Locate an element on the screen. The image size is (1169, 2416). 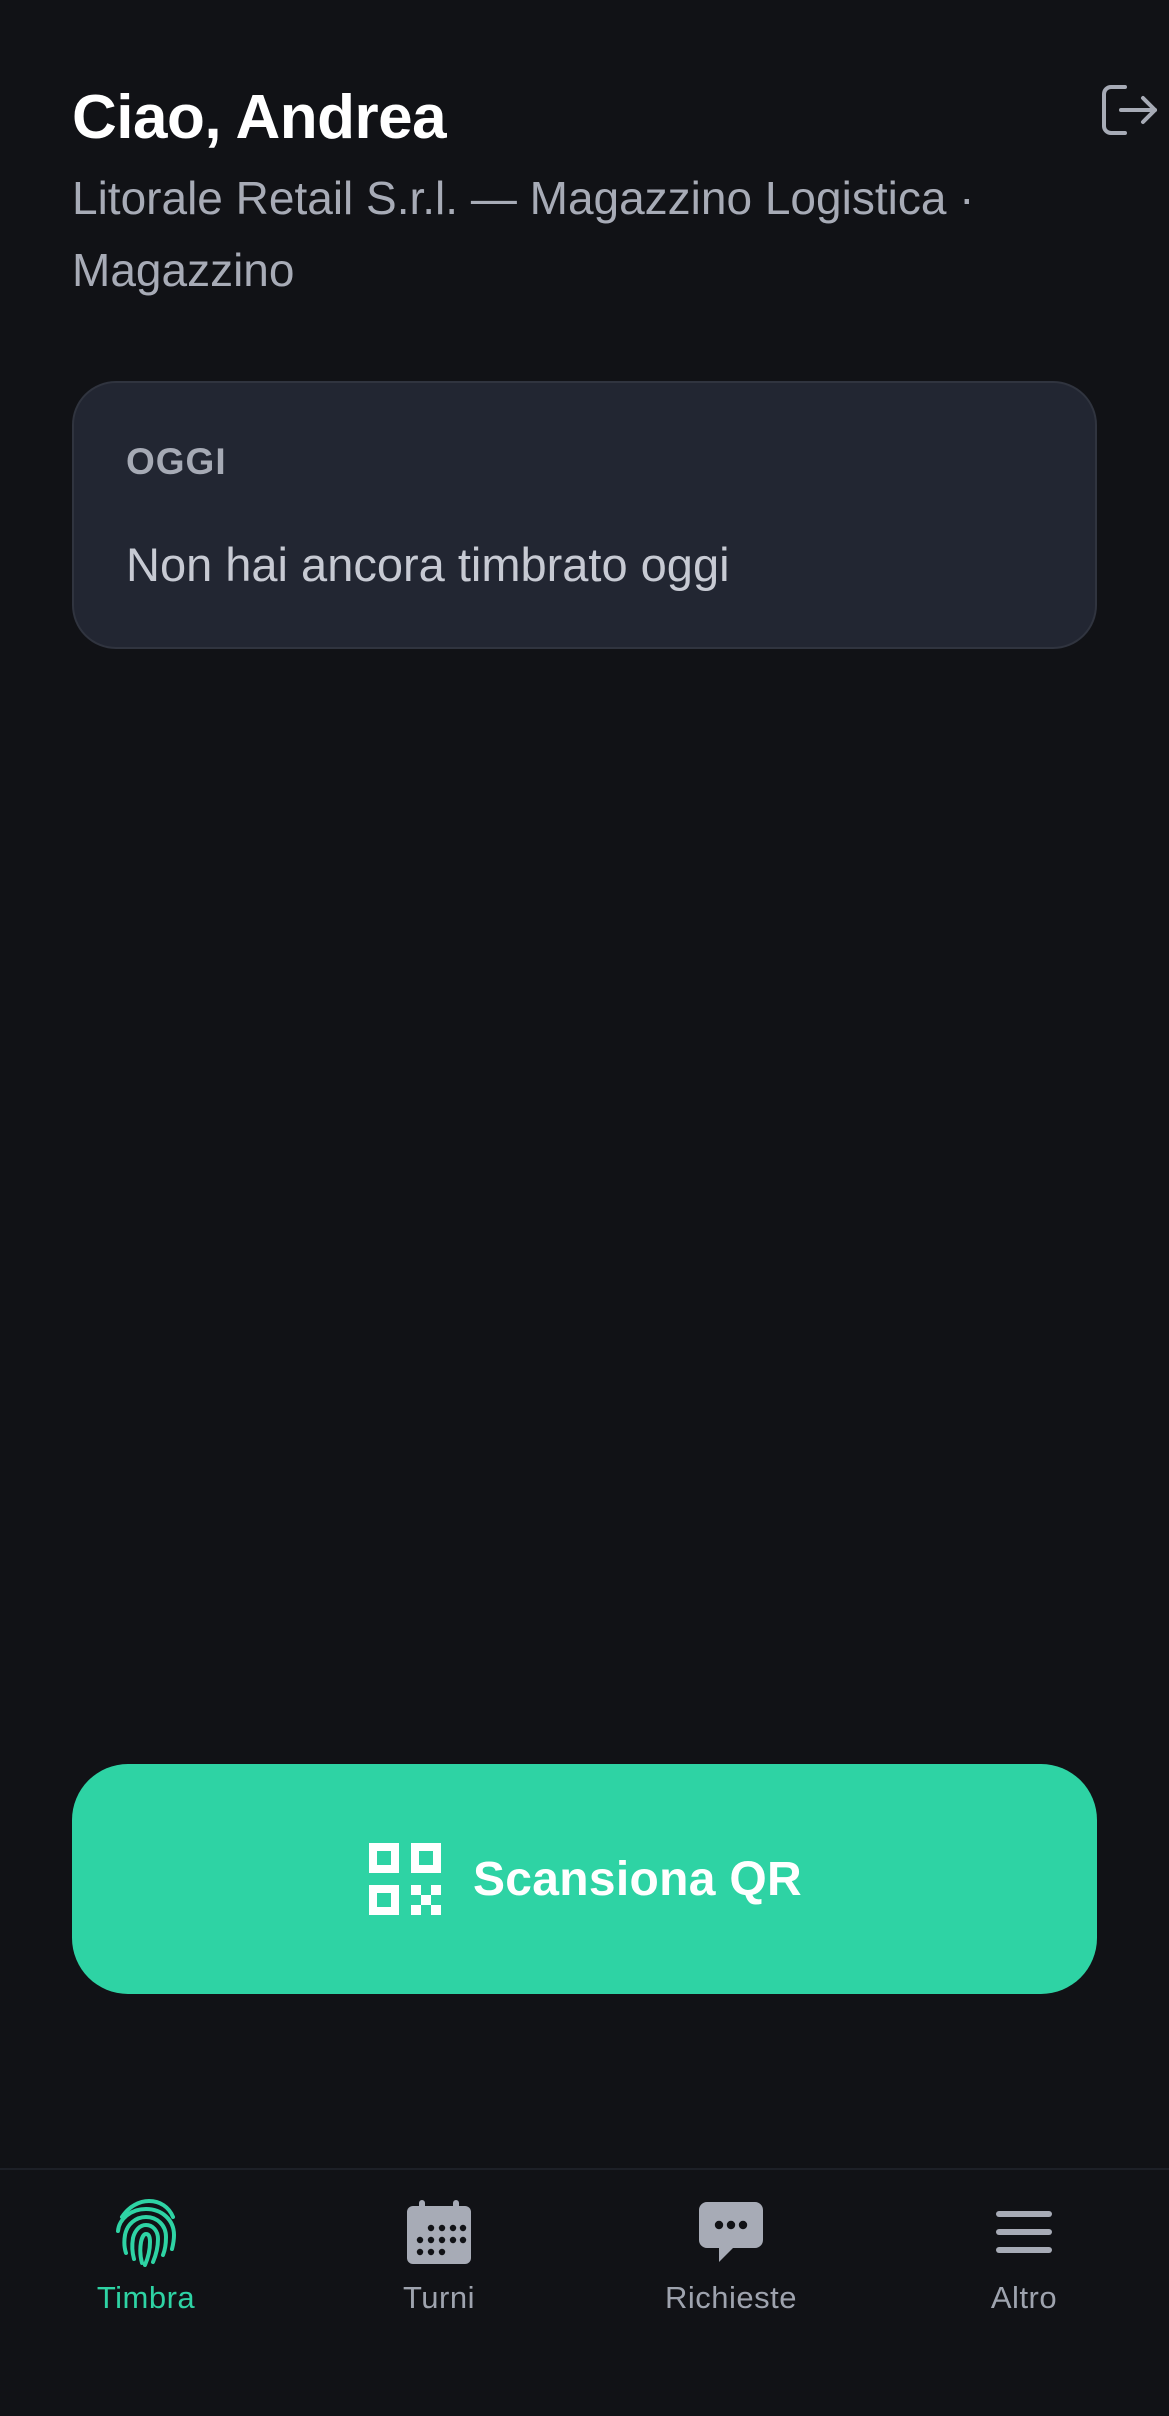
tab-altro-label: Altro is located at coordinates (1024, 2297).